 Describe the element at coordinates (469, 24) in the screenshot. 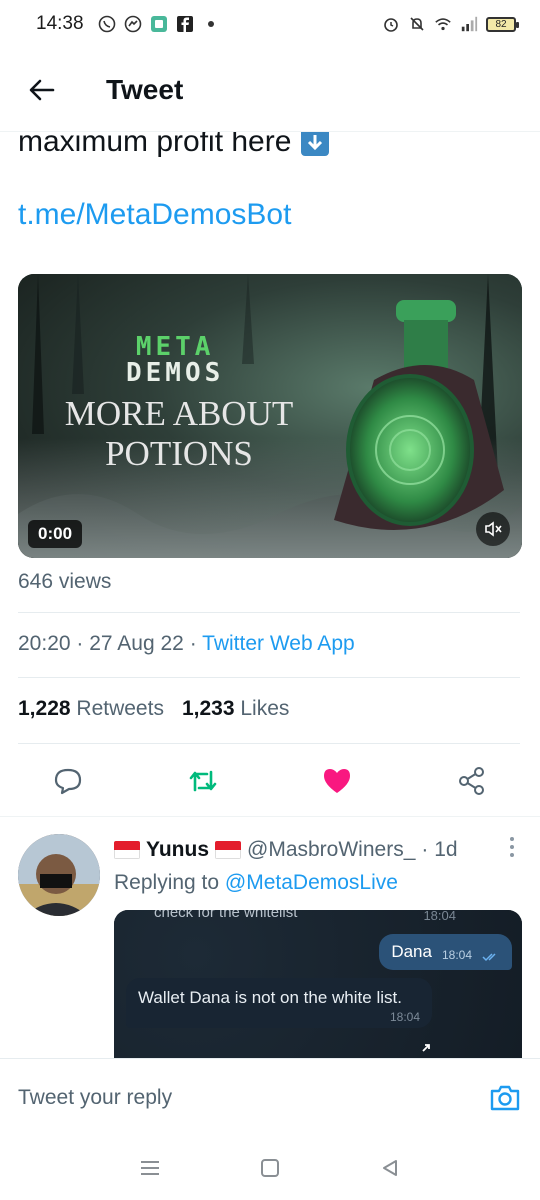

I see `signal-icon` at that location.